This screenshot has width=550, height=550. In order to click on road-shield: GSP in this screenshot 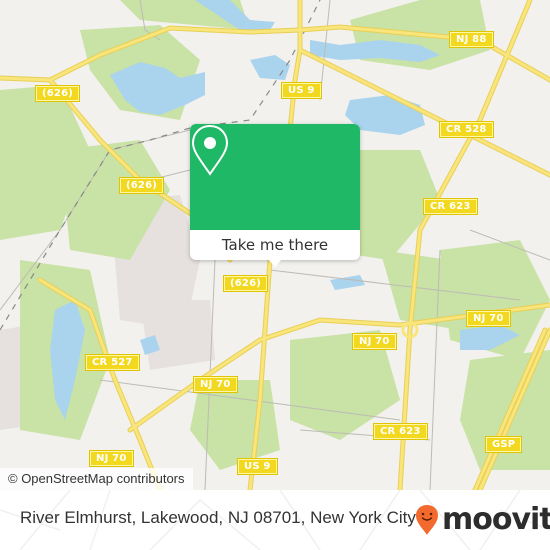, I will do `click(504, 444)`.